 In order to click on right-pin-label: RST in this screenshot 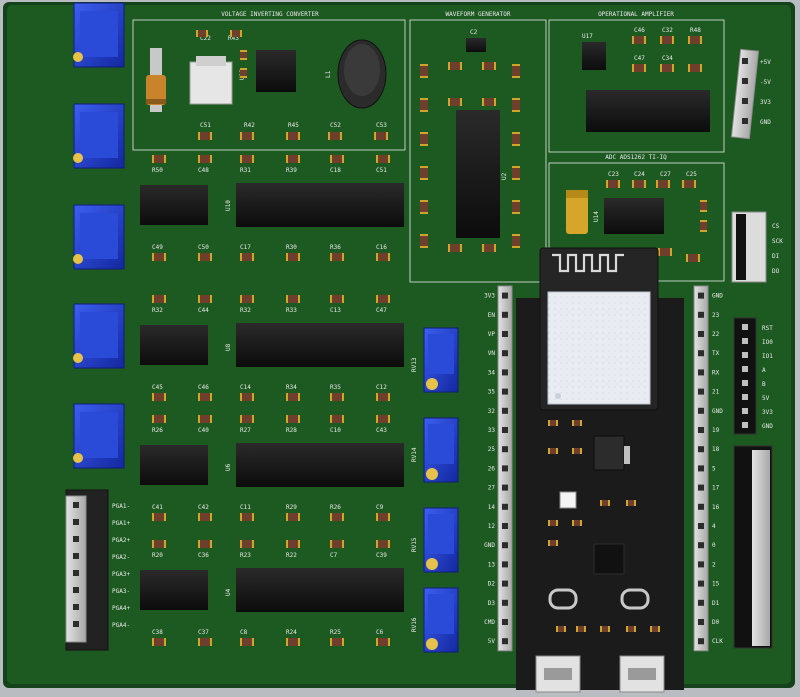, I will do `click(767, 328)`.